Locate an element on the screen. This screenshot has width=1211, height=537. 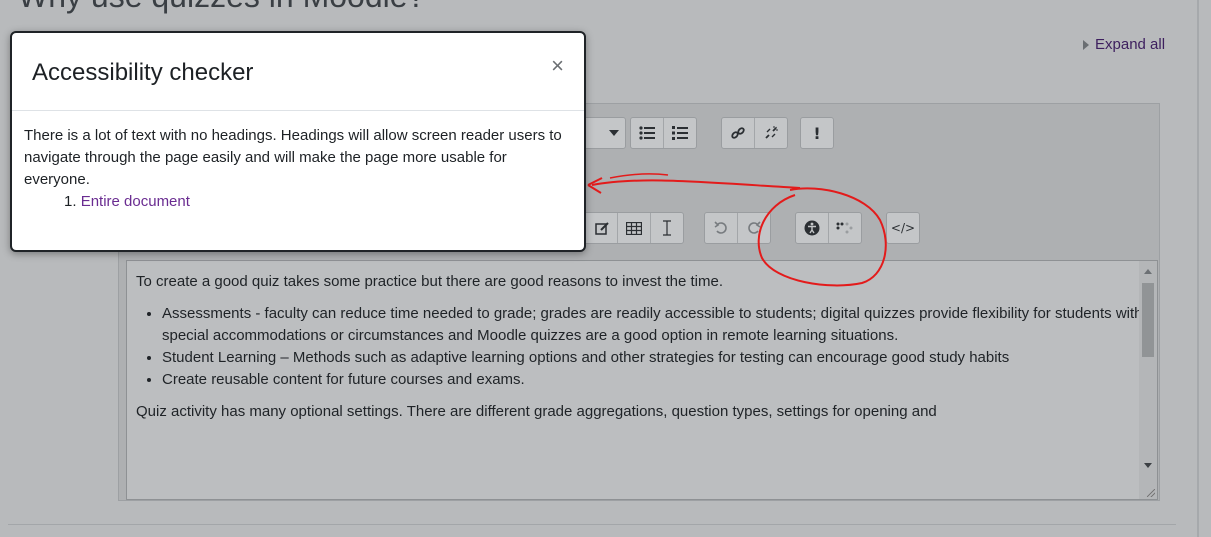
expand-all-link: Expand all is located at coordinates (1124, 44).